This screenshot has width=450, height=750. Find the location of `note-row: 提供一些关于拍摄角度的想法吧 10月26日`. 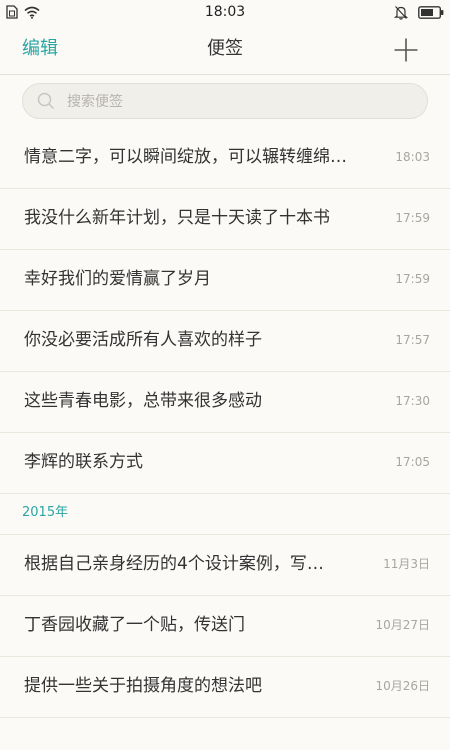

note-row: 提供一些关于拍摄角度的想法吧 10月26日 is located at coordinates (225, 687).